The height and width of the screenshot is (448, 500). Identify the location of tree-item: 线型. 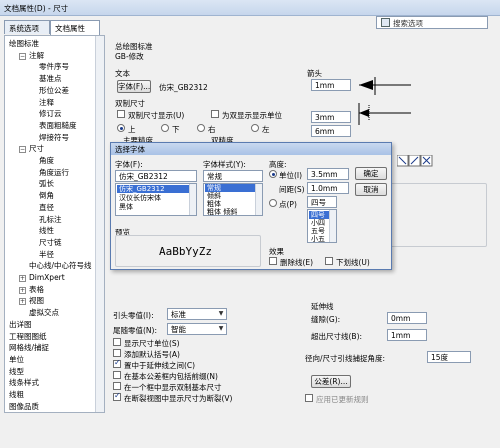
(16, 372).